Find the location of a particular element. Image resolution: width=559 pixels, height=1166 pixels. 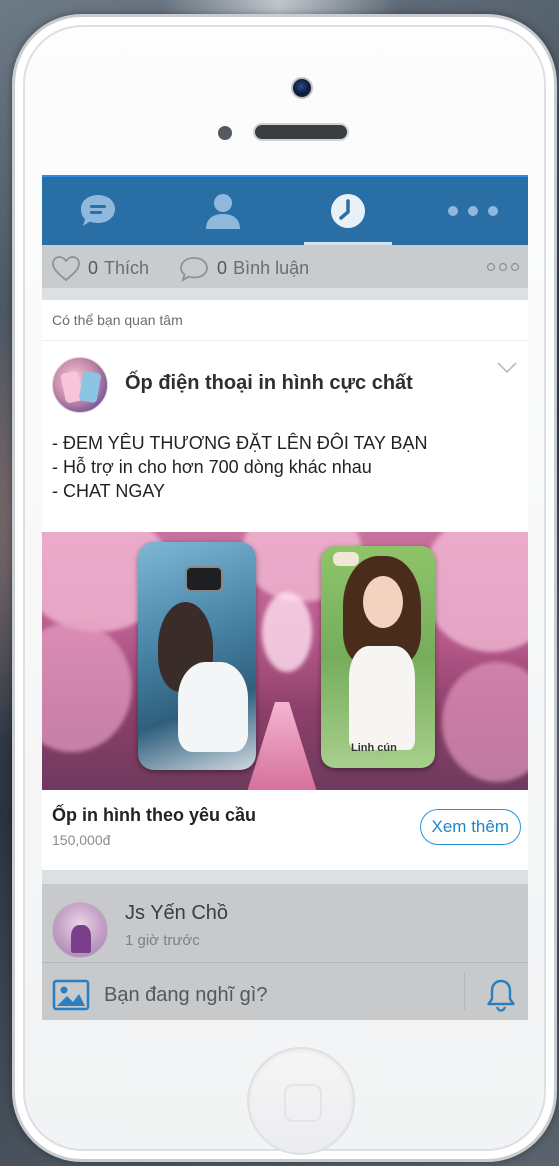

product-name: Ốp in hình theo yêu cầu is located at coordinates (154, 815).